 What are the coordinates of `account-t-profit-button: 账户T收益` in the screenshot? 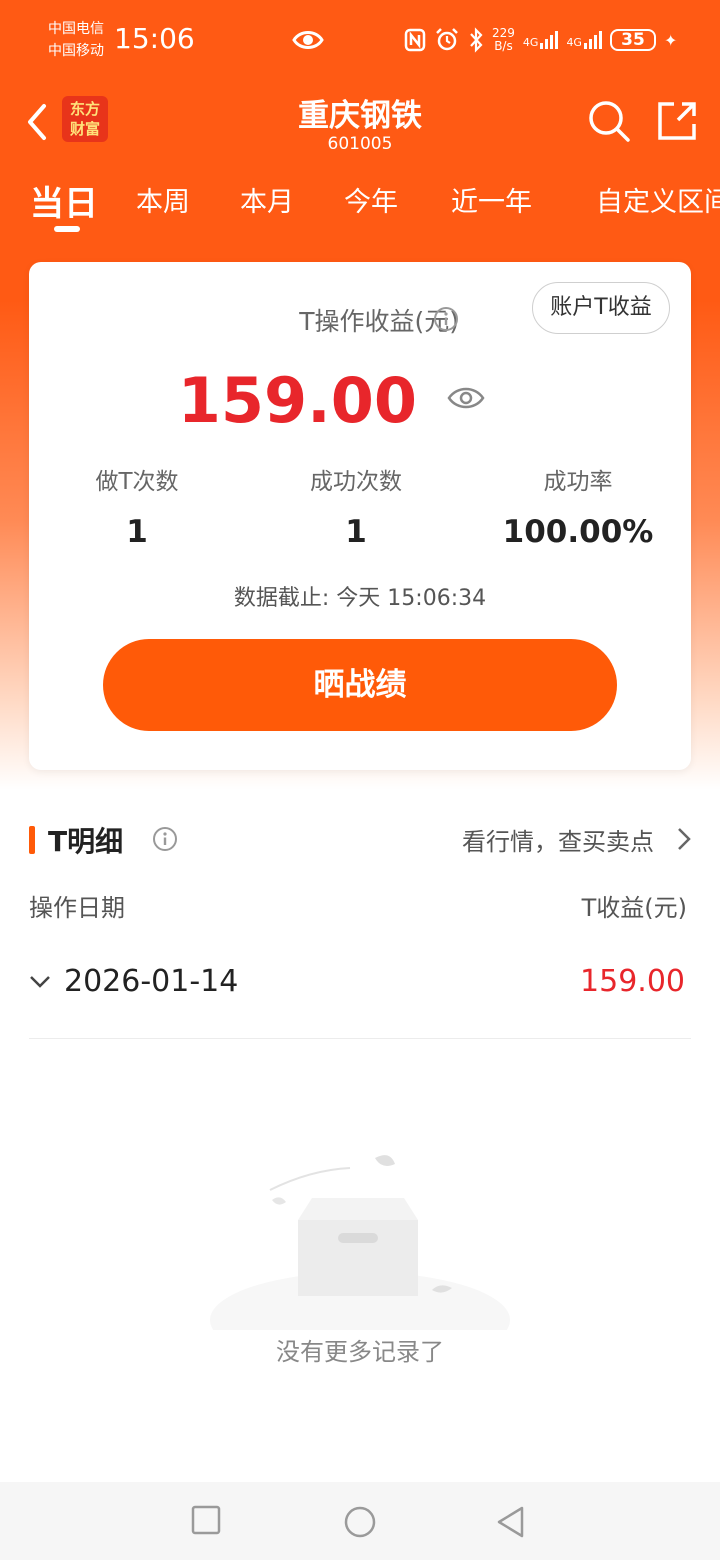 It's located at (601, 308).